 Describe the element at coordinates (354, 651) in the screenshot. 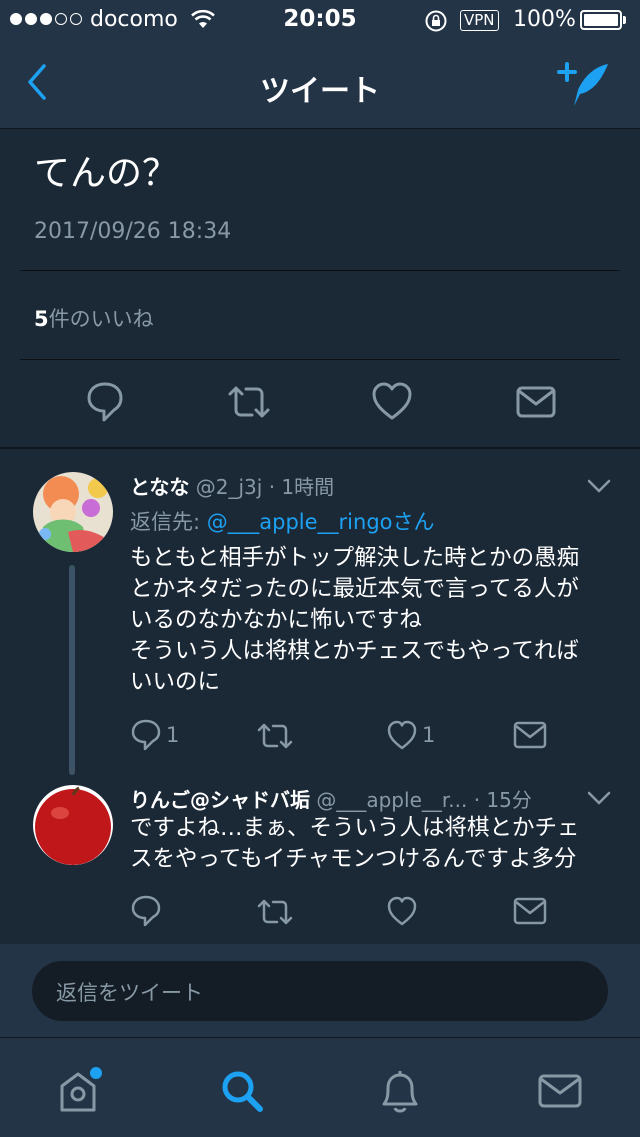

I see `reply-text-line: そういう人は将棋とかチェスでもやってれば` at that location.